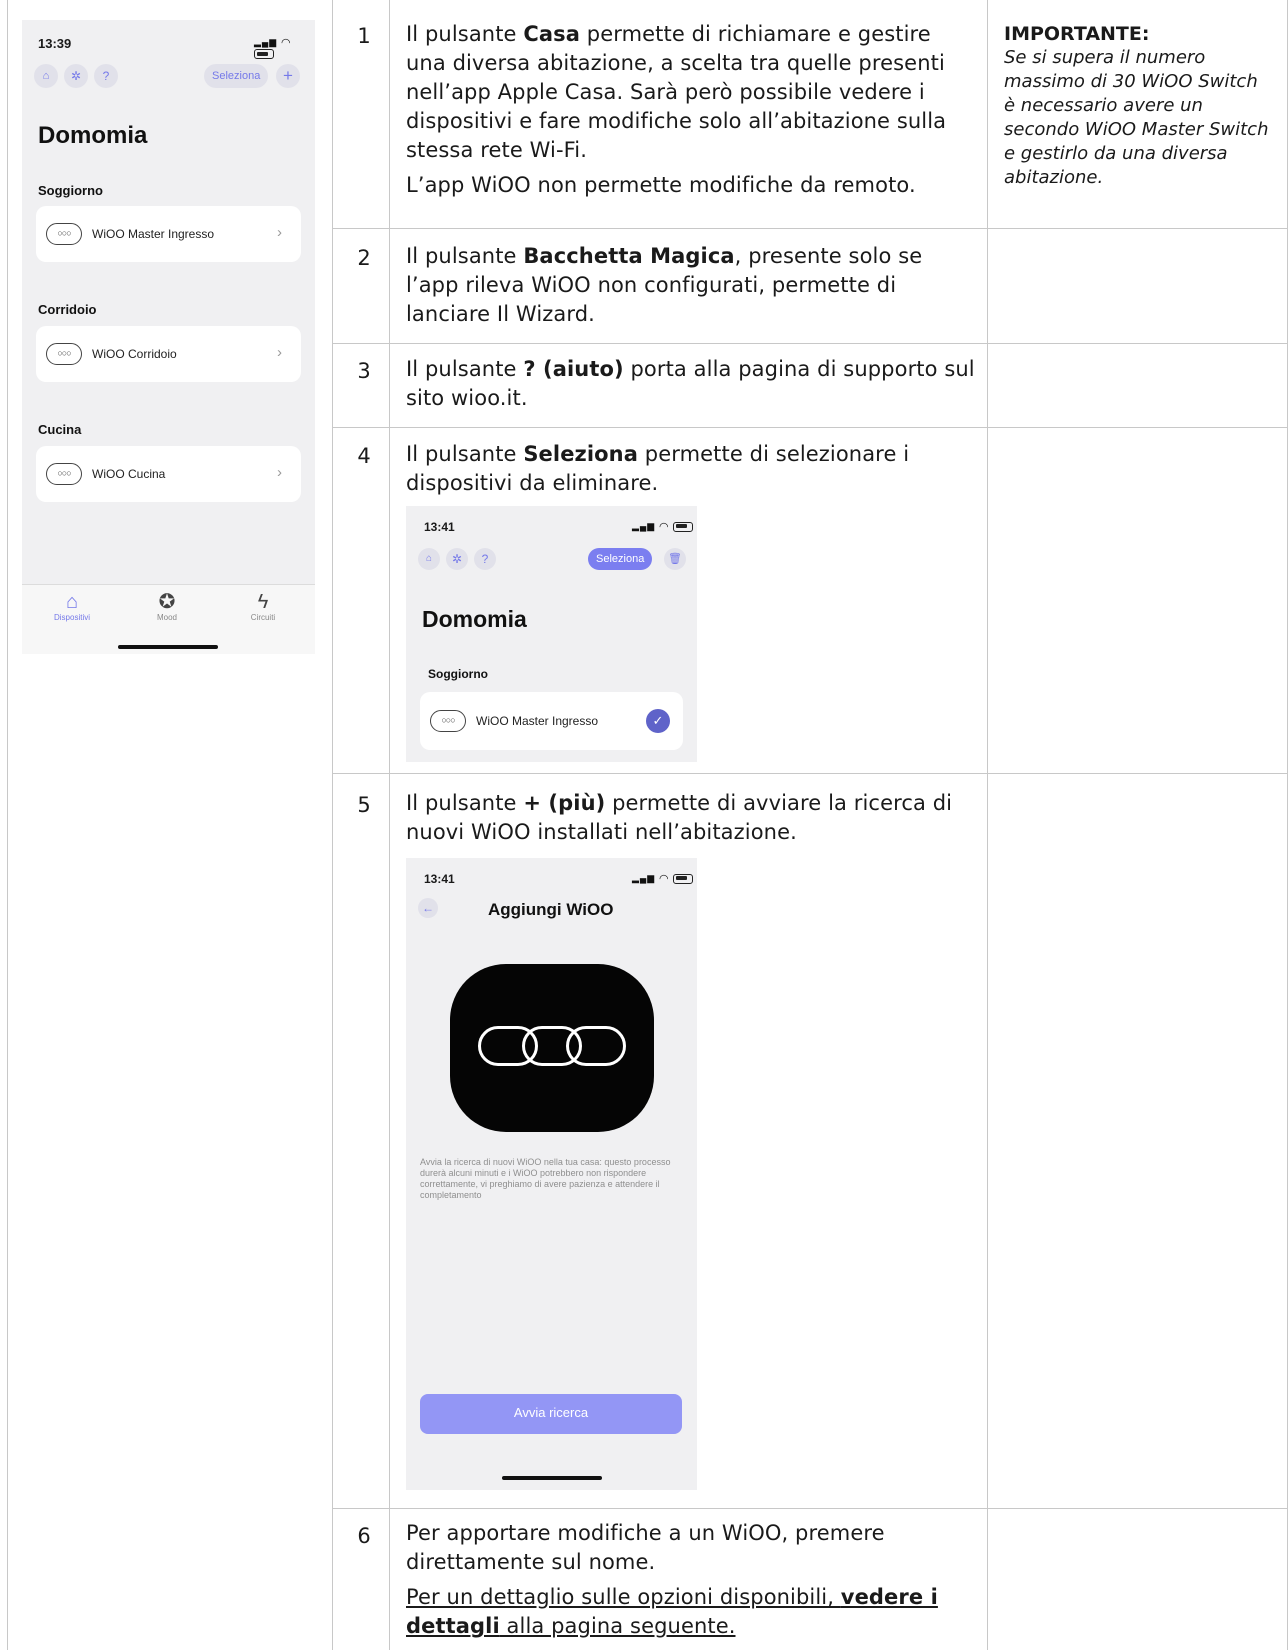 The height and width of the screenshot is (1650, 1288). I want to click on add-button: +, so click(288, 76).